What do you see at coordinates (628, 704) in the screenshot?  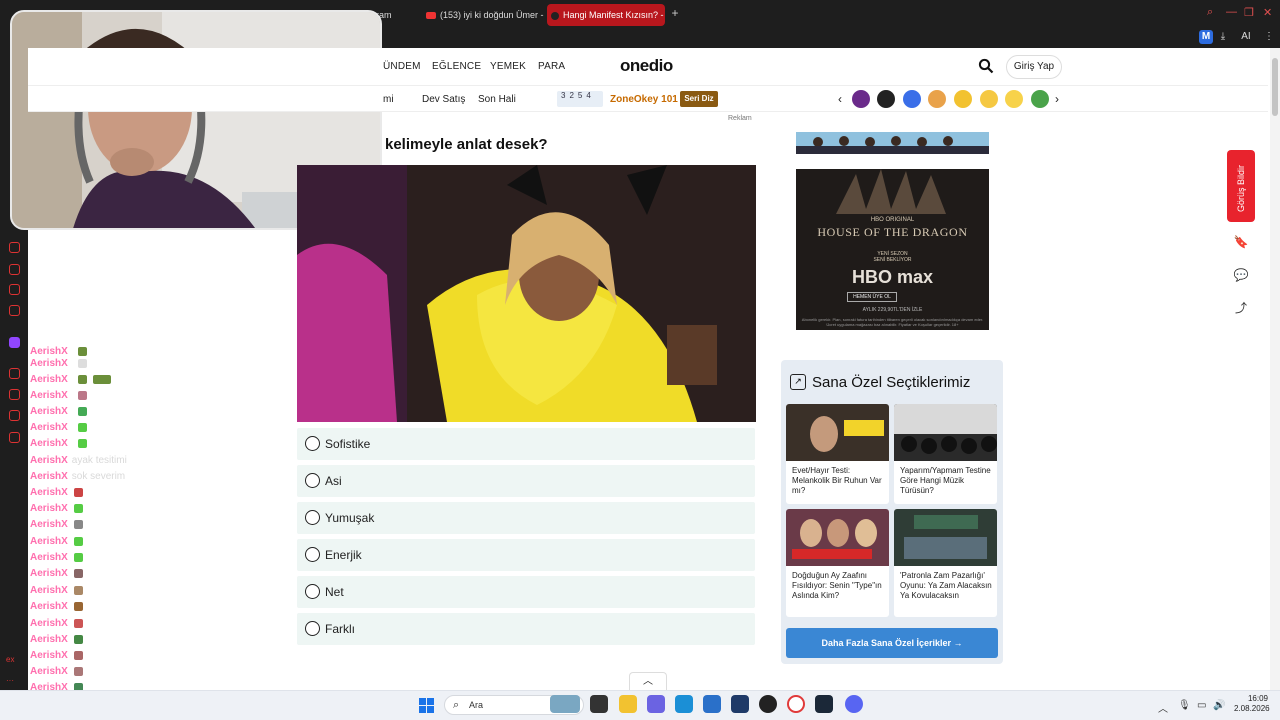 I see `file-explorer-icon` at bounding box center [628, 704].